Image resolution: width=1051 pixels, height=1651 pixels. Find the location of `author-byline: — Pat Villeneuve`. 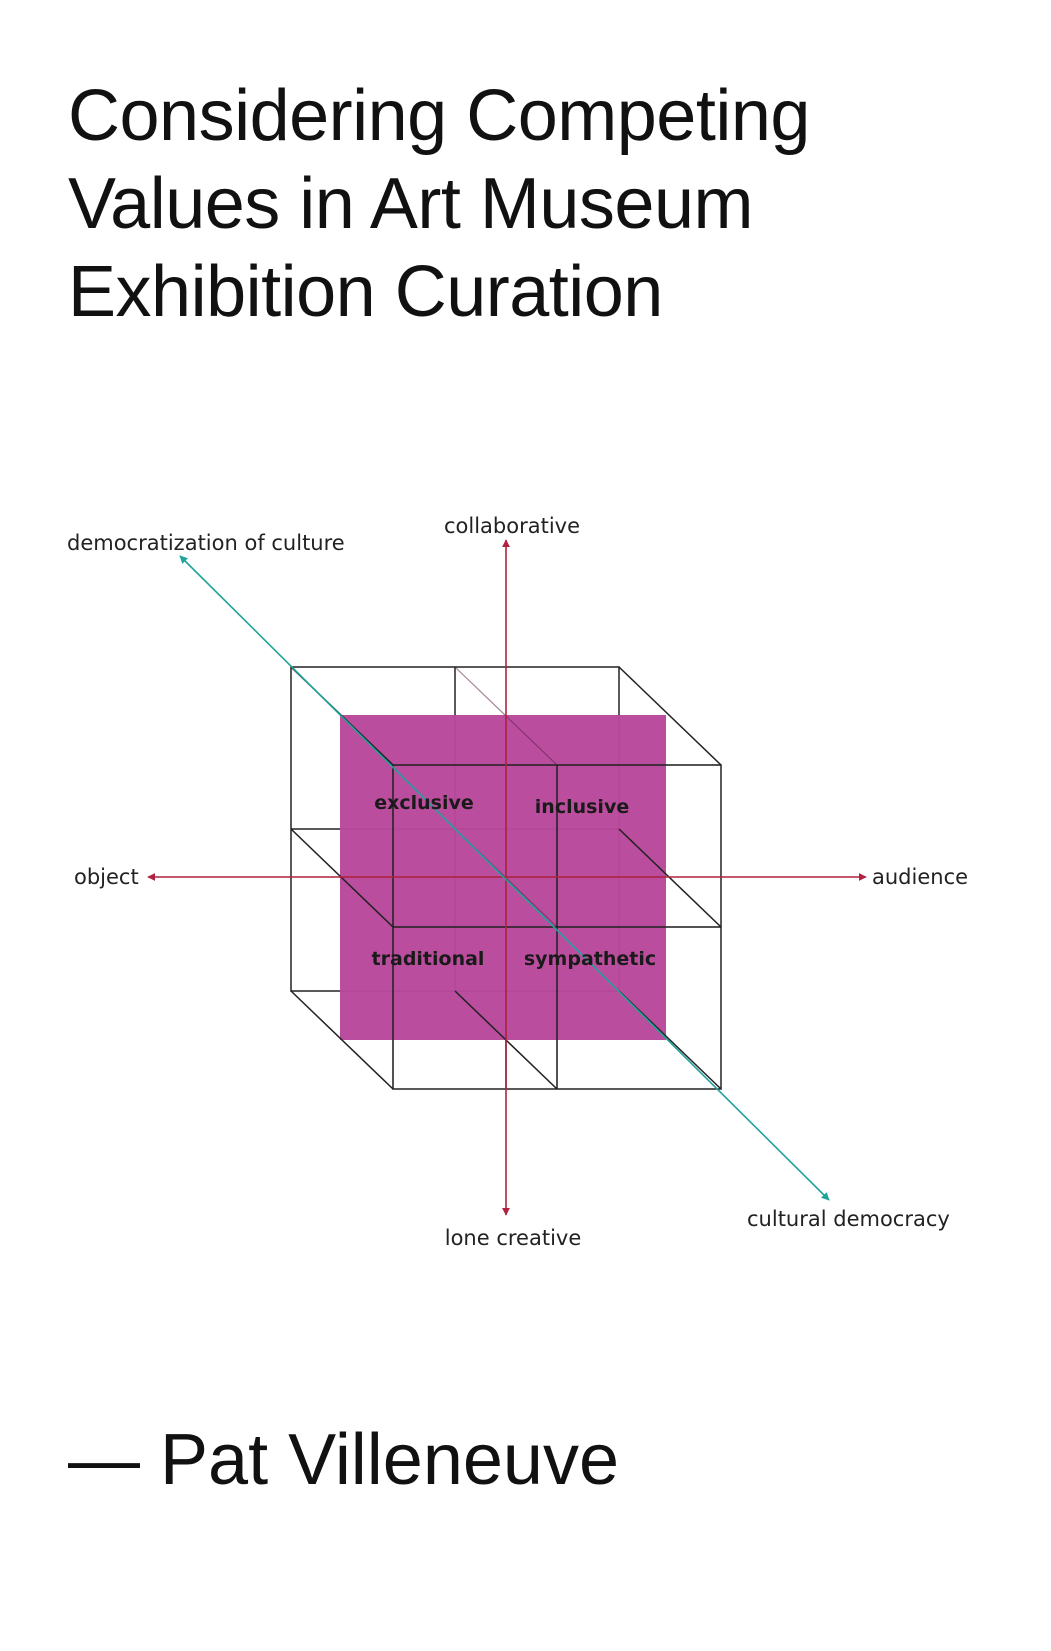

author-byline: — Pat Villeneuve is located at coordinates (343, 1460).